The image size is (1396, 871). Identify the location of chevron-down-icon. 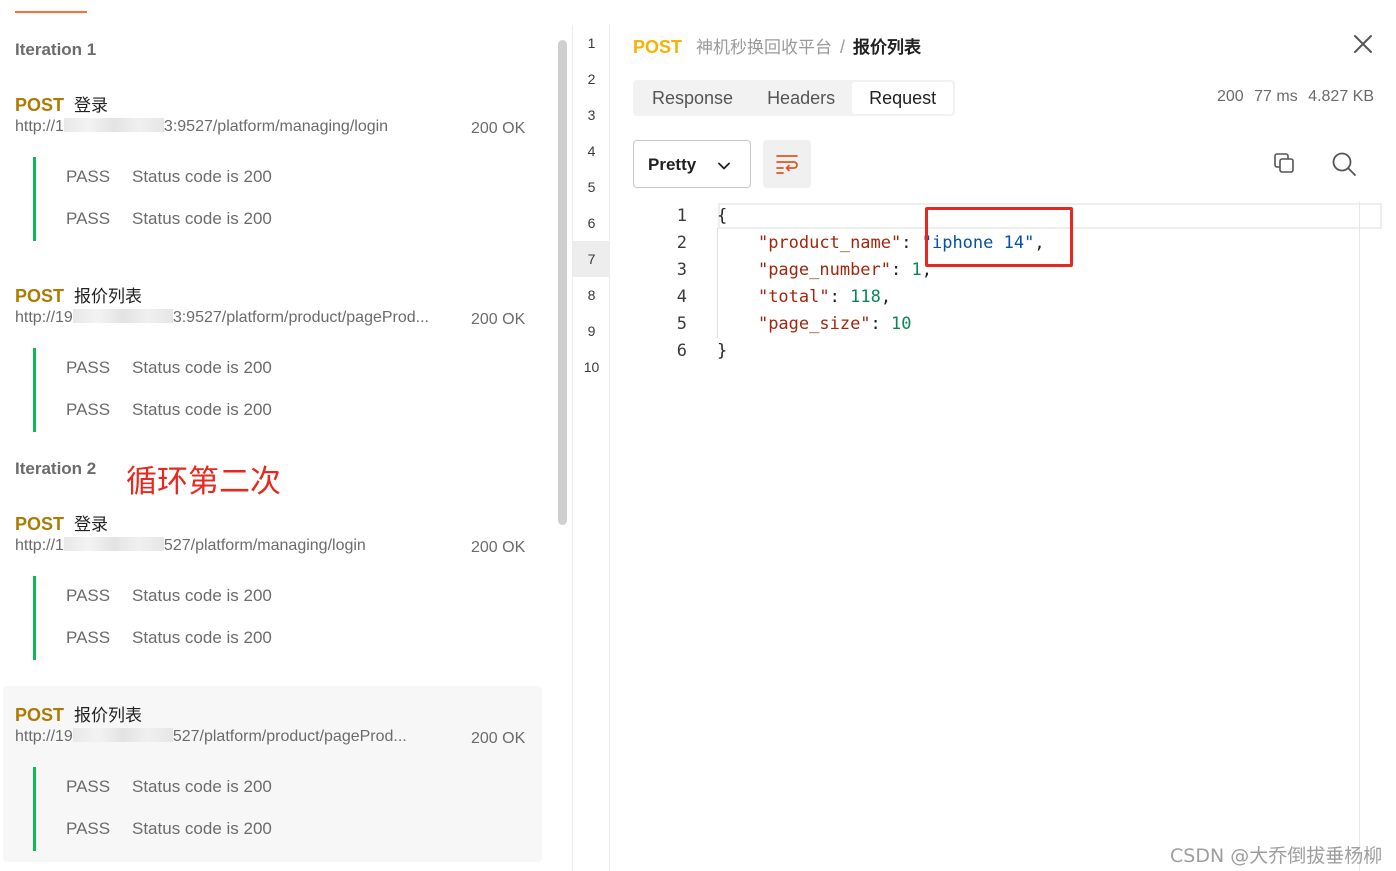
(724, 166).